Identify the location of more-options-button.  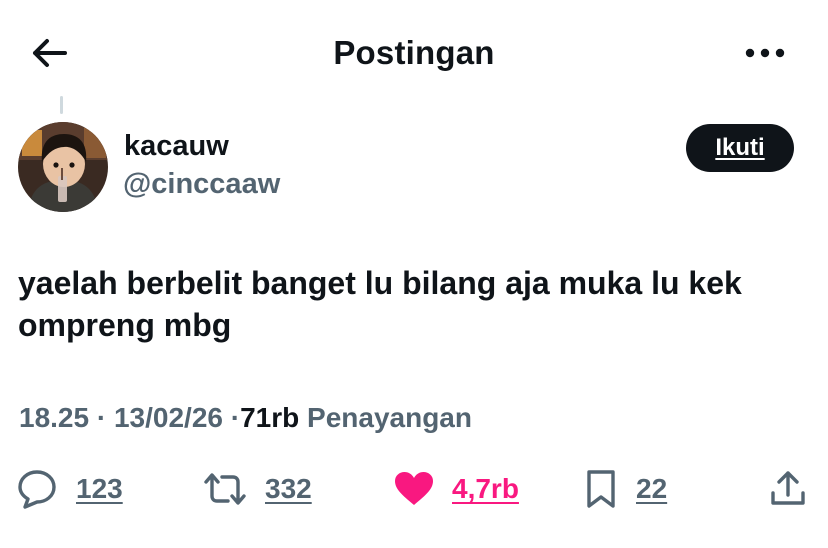
(765, 53).